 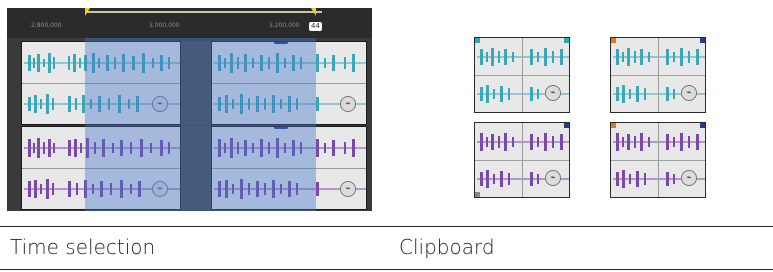 I want to click on clipboard-clip-purple-1: ⌁, so click(x=522, y=160).